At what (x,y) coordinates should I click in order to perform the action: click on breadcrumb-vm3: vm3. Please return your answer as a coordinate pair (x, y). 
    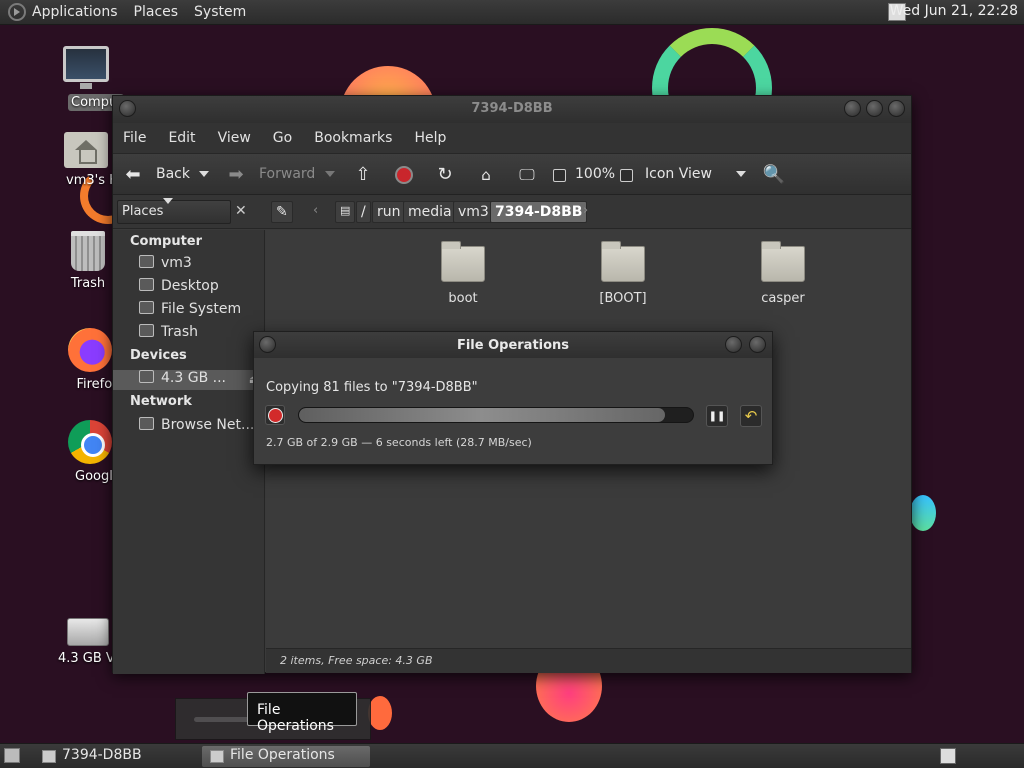
    Looking at the image, I should click on (473, 212).